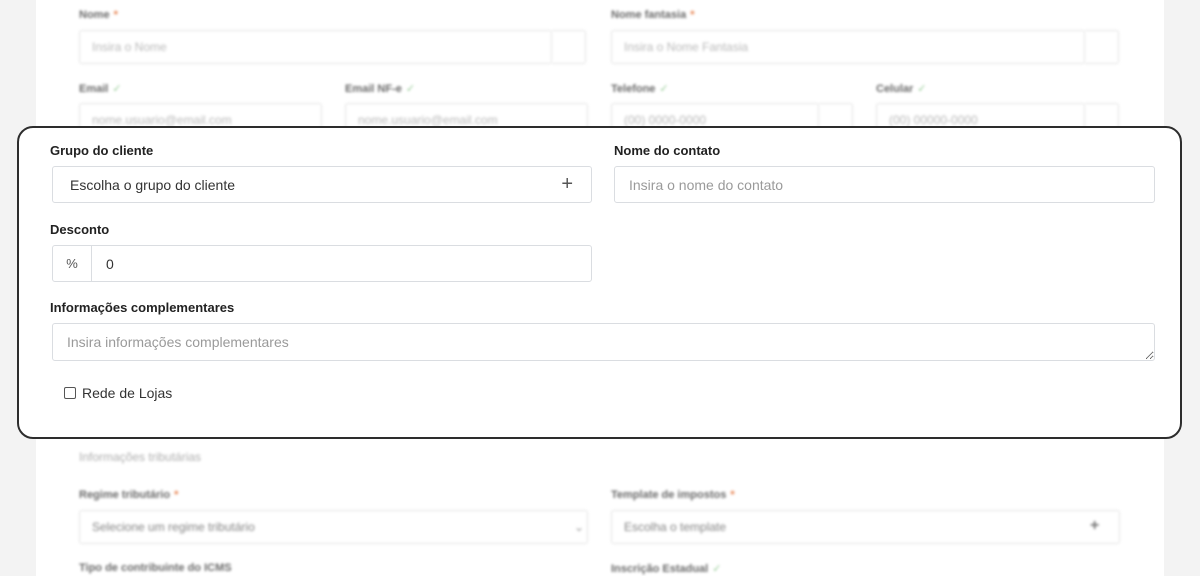  I want to click on desconto-input, so click(341, 263).